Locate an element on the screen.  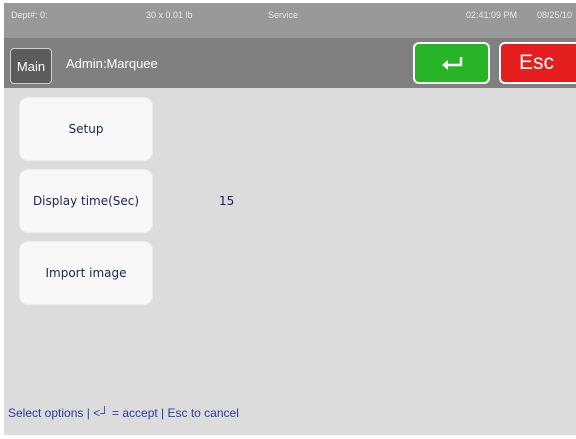
dept-status: Dept#: 0: is located at coordinates (29, 15).